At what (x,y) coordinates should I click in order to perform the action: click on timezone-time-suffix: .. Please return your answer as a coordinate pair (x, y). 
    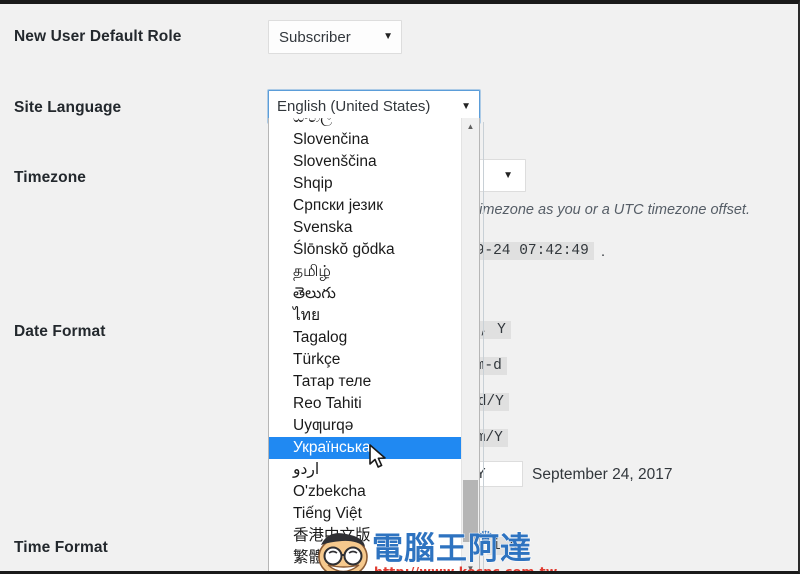
    Looking at the image, I should click on (603, 252).